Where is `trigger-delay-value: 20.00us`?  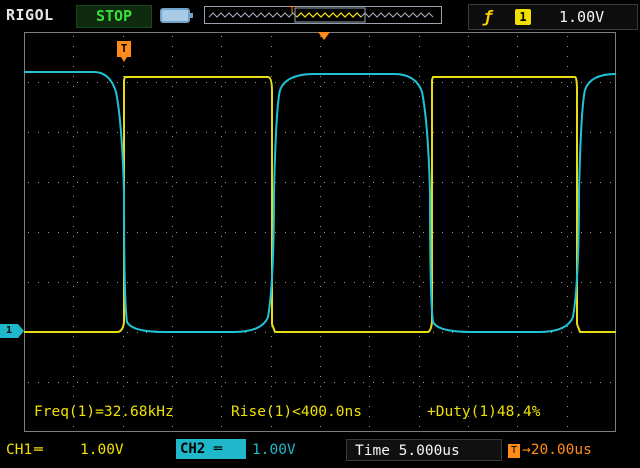
trigger-delay-value: 20.00us is located at coordinates (561, 450).